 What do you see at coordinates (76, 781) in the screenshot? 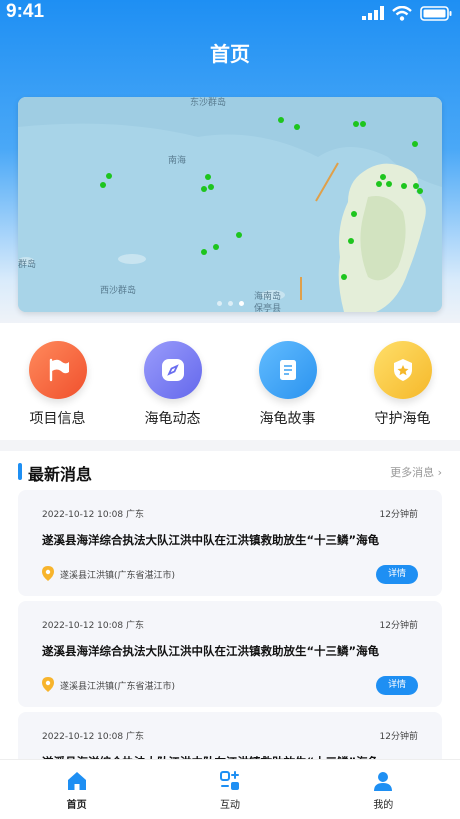
I see `home-icon` at bounding box center [76, 781].